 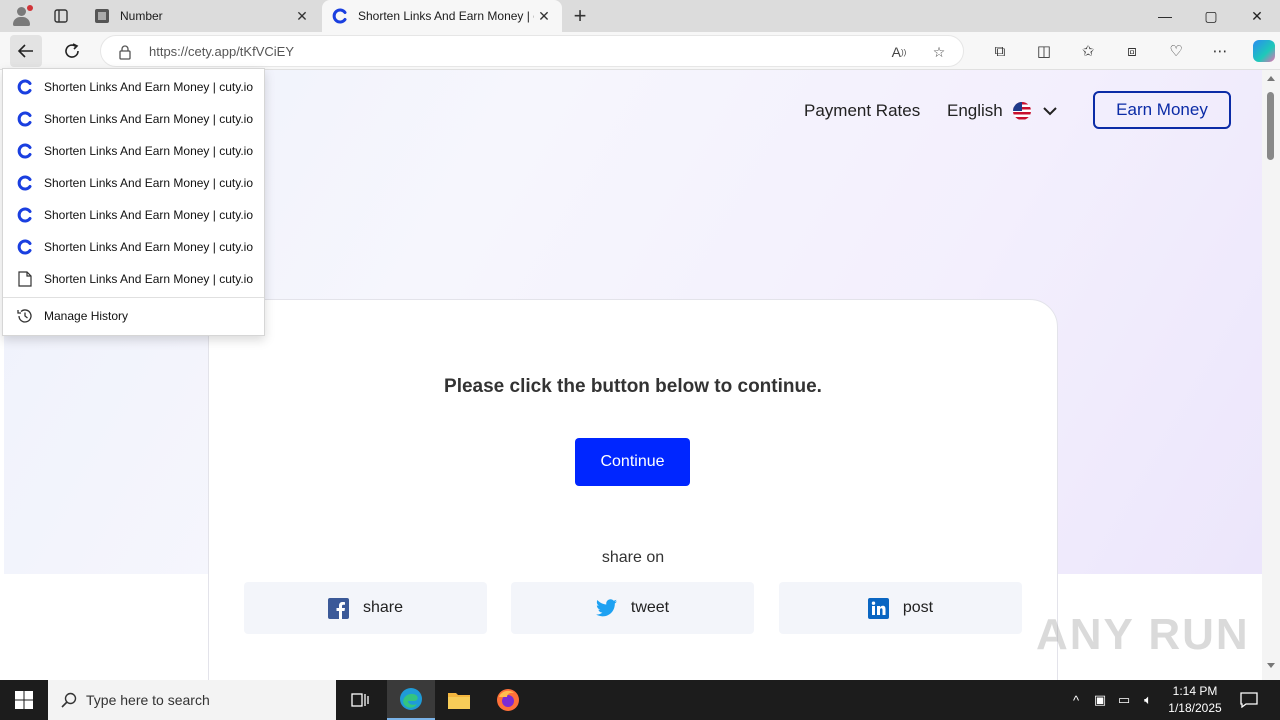 I want to click on firefox-icon, so click(x=508, y=700).